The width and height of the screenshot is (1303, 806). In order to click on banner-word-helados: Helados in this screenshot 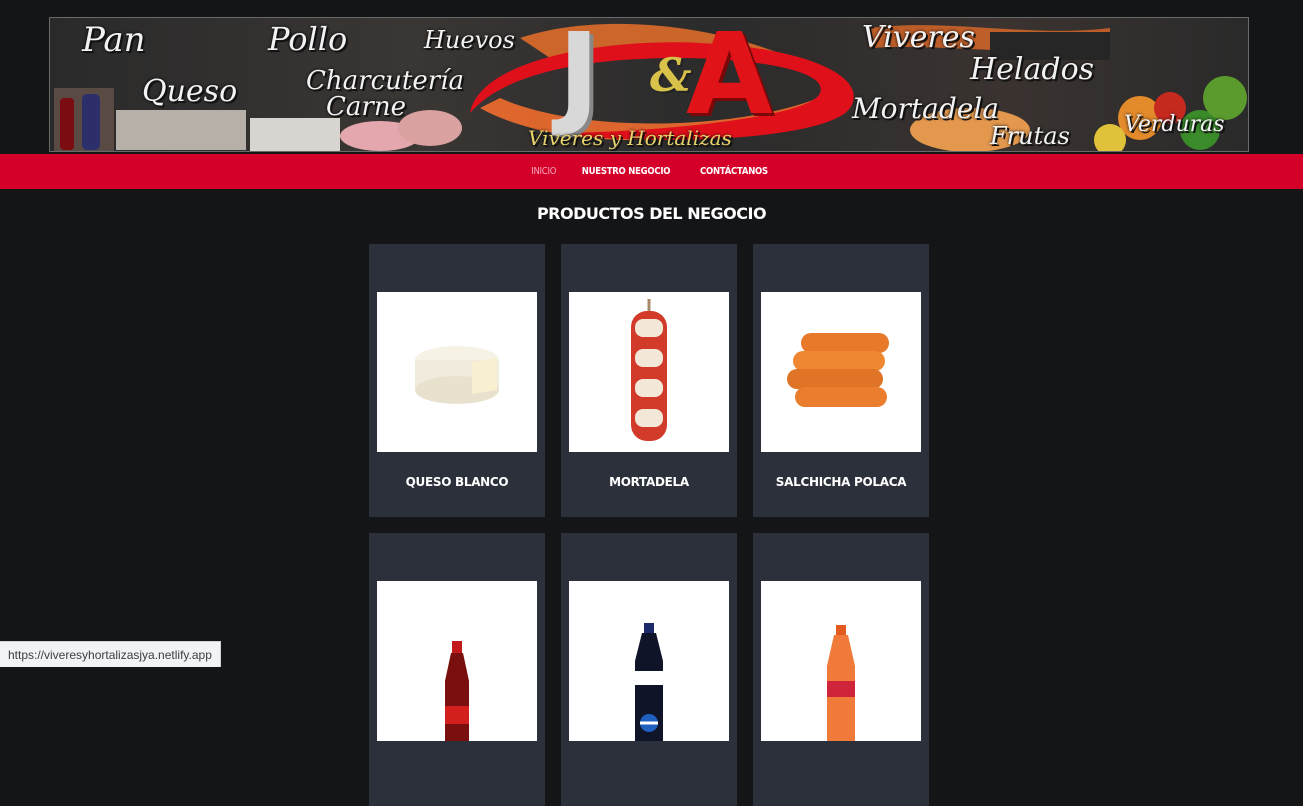, I will do `click(1032, 69)`.